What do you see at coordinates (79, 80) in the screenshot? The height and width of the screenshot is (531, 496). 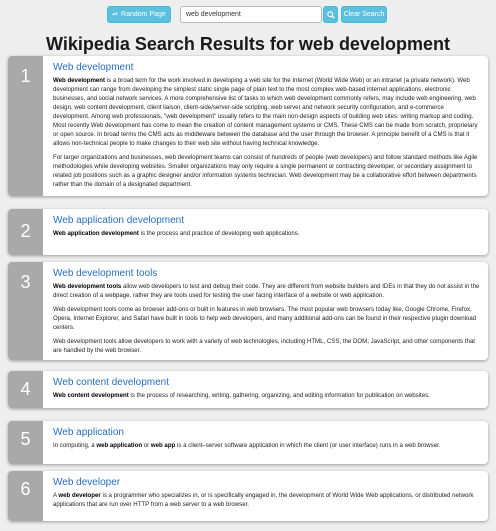 I see `snippet-highlight: Web development` at bounding box center [79, 80].